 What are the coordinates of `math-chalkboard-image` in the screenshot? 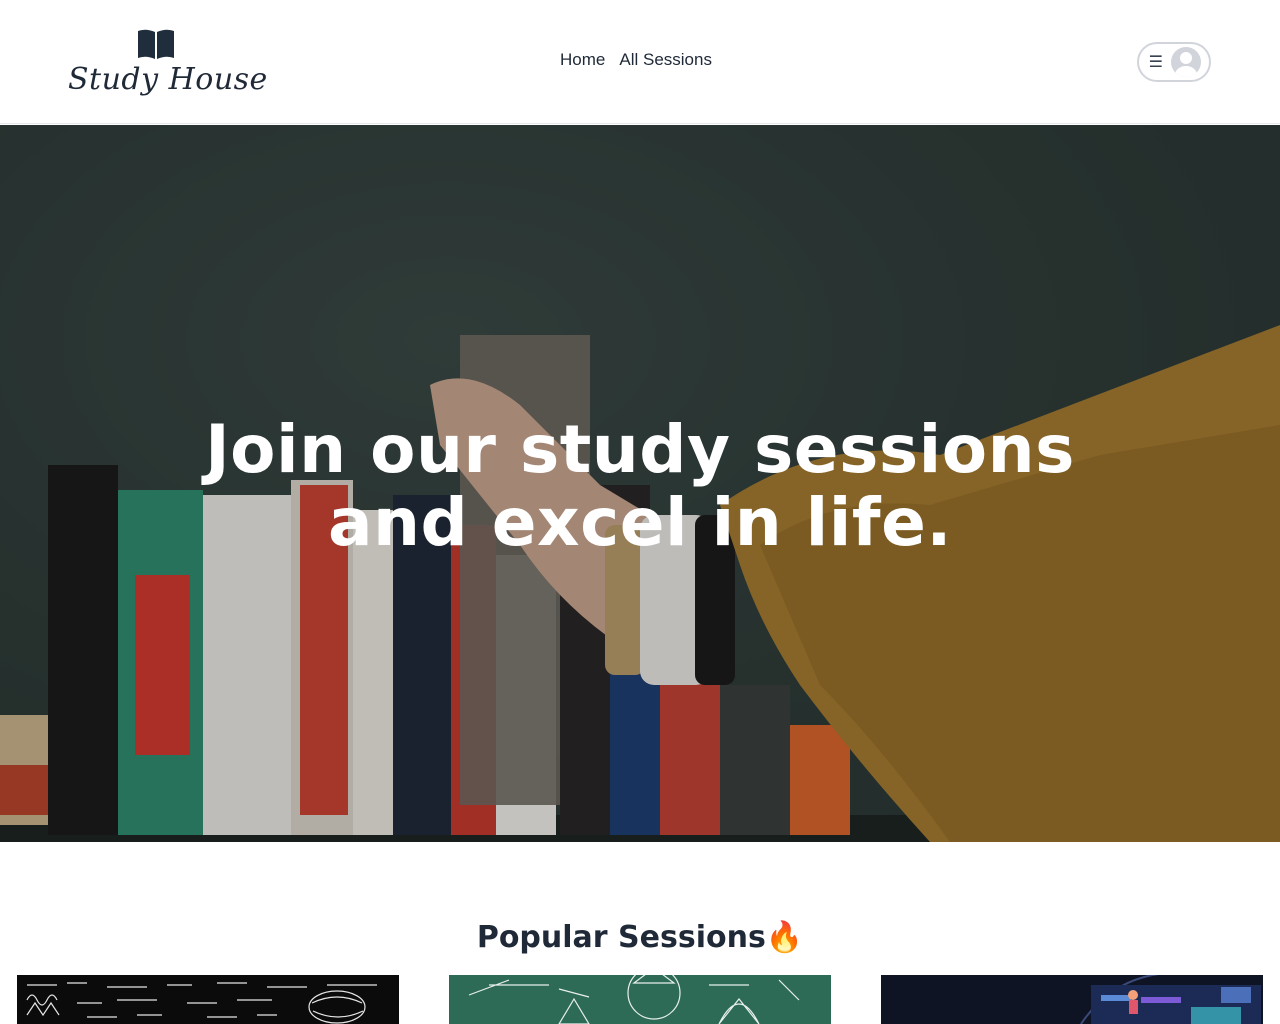 It's located at (201, 1003).